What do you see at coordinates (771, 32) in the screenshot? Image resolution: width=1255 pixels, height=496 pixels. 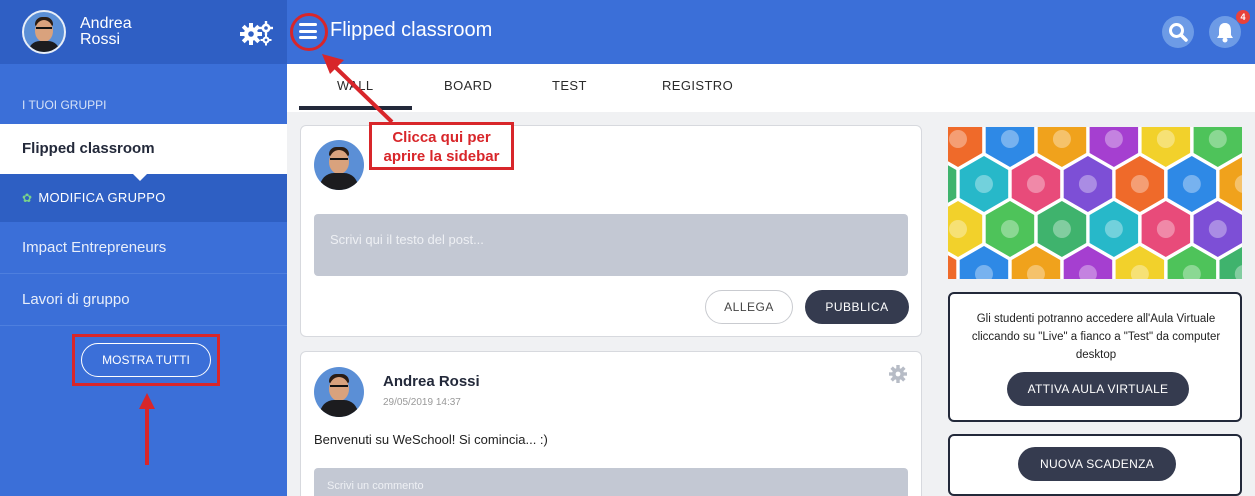 I see `top-bar: Flipped classroom 4` at bounding box center [771, 32].